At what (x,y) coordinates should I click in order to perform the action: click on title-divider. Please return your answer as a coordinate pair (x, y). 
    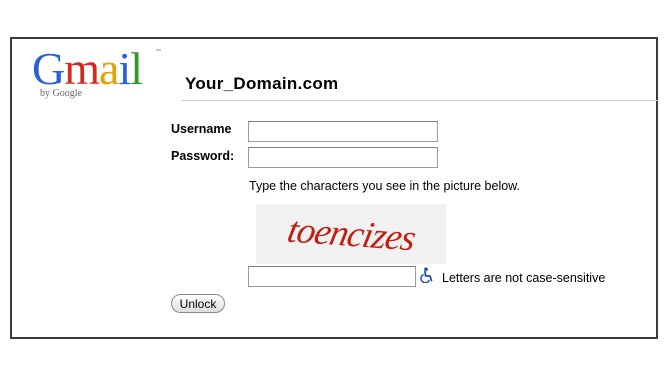
    Looking at the image, I should click on (420, 100).